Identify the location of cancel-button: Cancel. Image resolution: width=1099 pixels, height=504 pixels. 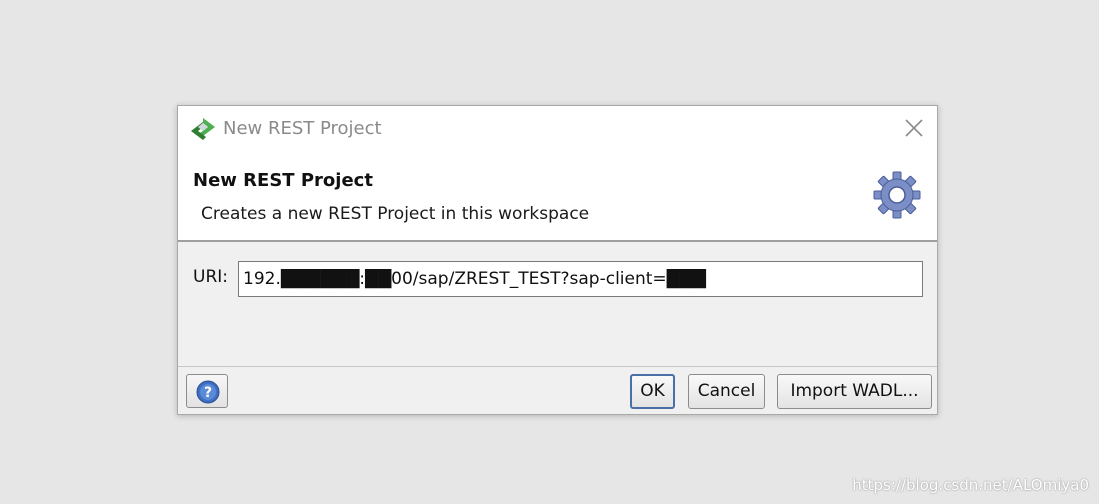
(726, 391).